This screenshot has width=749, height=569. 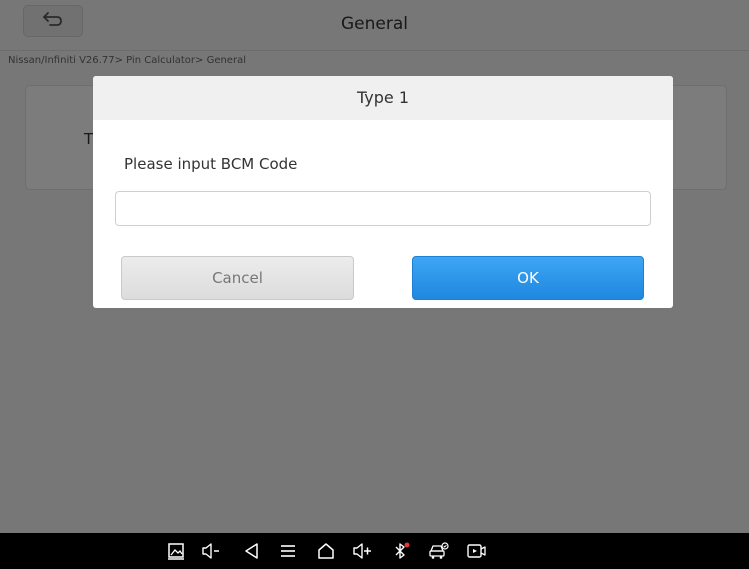 I want to click on volume-up-icon, so click(x=362, y=551).